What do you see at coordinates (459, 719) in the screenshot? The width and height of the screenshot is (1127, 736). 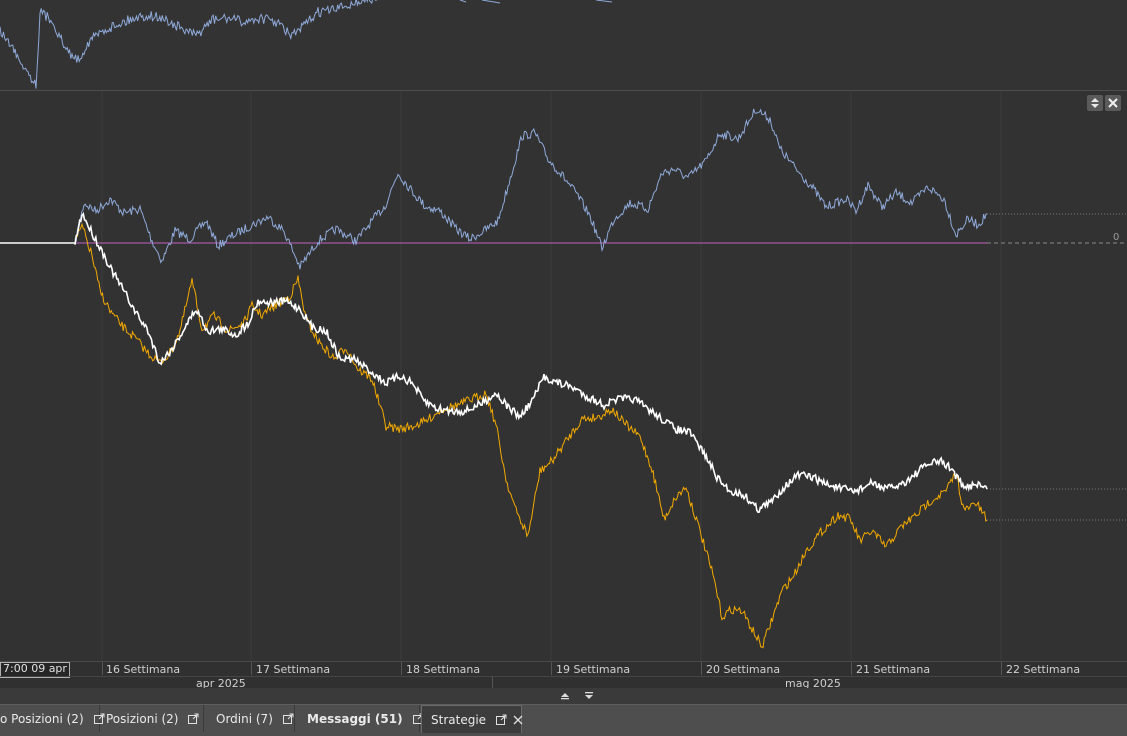 I see `tab-label: Strategie` at bounding box center [459, 719].